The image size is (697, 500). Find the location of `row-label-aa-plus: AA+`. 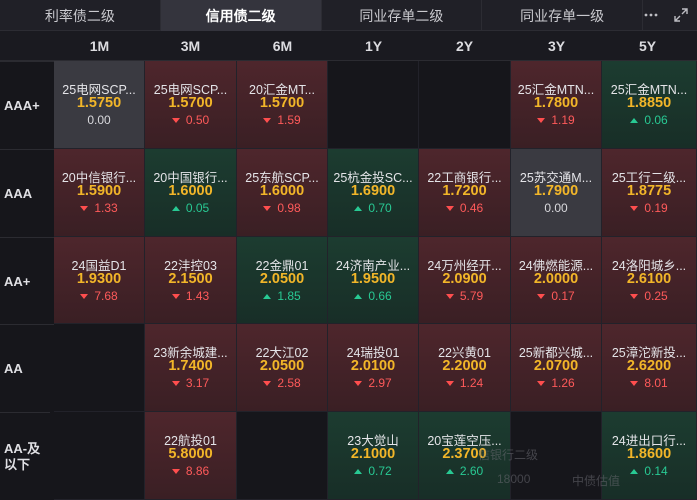

row-label-aa-plus: AA+ is located at coordinates (27, 280).